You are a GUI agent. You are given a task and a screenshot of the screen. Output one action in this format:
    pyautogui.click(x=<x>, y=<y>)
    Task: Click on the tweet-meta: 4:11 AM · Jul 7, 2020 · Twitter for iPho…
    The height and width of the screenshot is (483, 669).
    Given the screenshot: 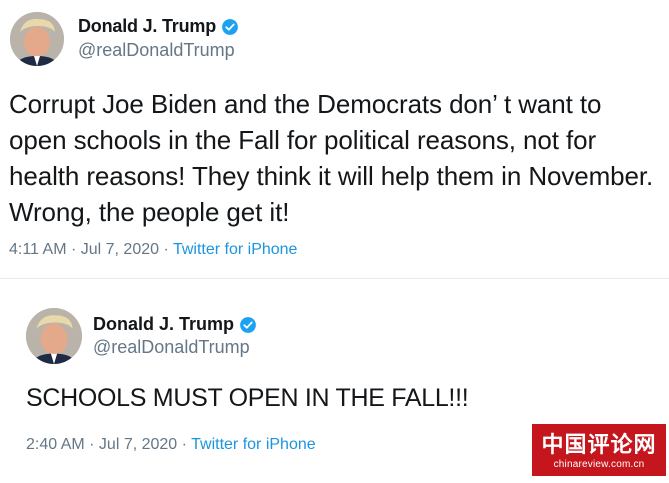 What is the action you would take?
    pyautogui.click(x=153, y=250)
    